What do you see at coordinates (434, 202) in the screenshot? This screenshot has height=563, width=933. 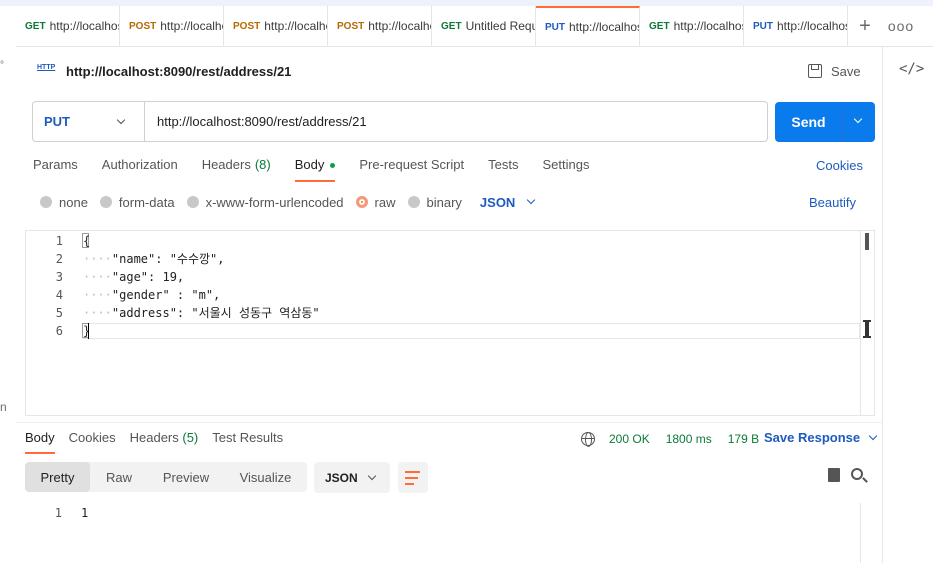 I see `body-type-binary: binary` at bounding box center [434, 202].